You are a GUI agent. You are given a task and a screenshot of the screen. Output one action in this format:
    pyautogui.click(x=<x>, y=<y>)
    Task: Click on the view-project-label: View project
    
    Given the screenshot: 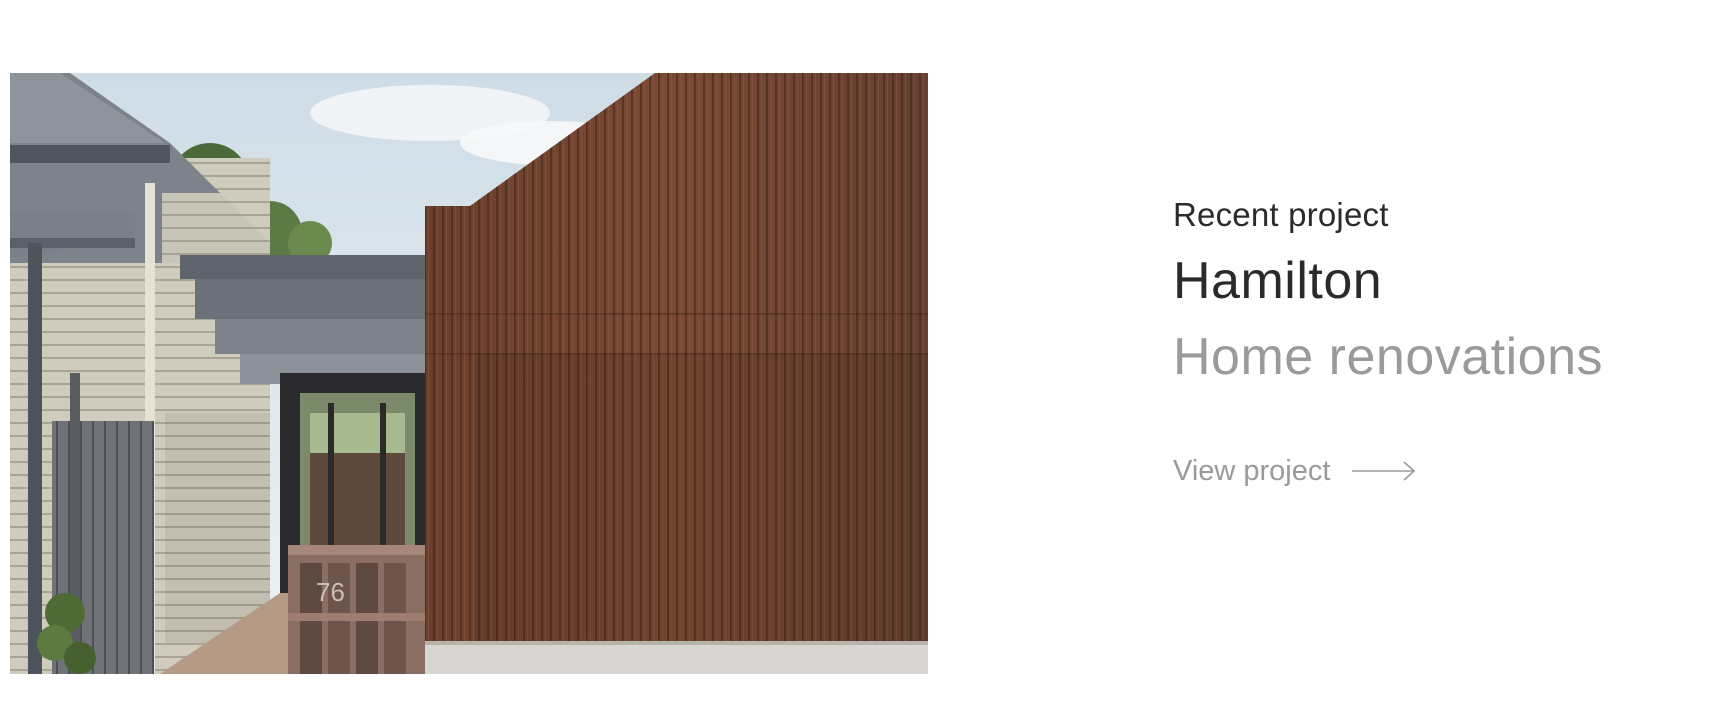 What is the action you would take?
    pyautogui.click(x=1252, y=471)
    